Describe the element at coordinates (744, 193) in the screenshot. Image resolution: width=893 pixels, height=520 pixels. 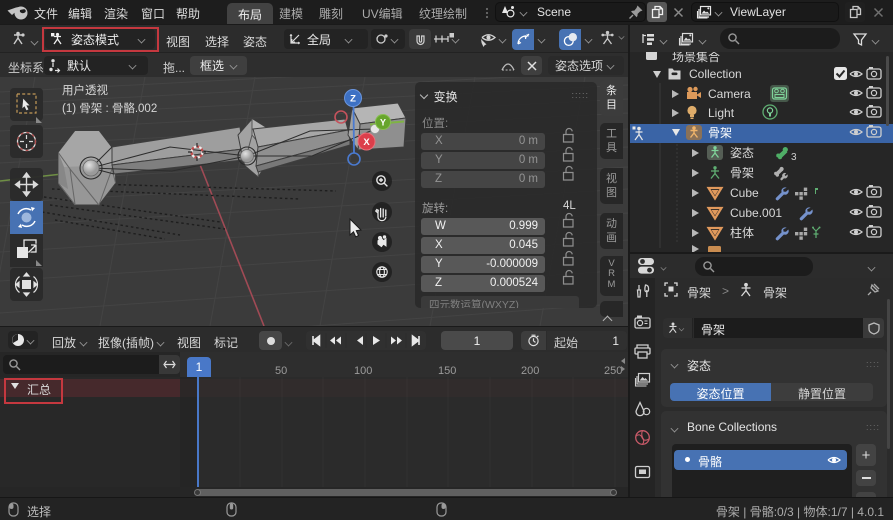
I see `svg-text: Cube` at that location.